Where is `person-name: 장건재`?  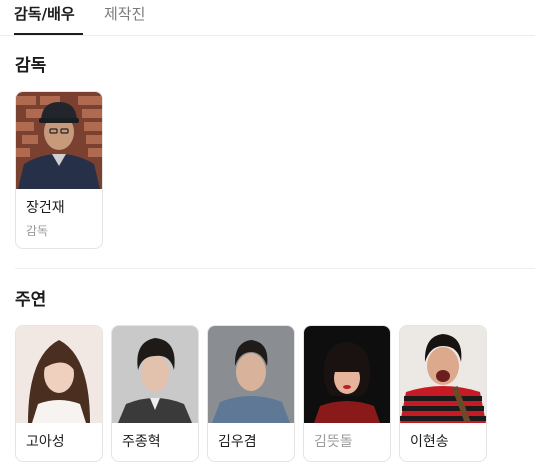 person-name: 장건재 is located at coordinates (45, 208).